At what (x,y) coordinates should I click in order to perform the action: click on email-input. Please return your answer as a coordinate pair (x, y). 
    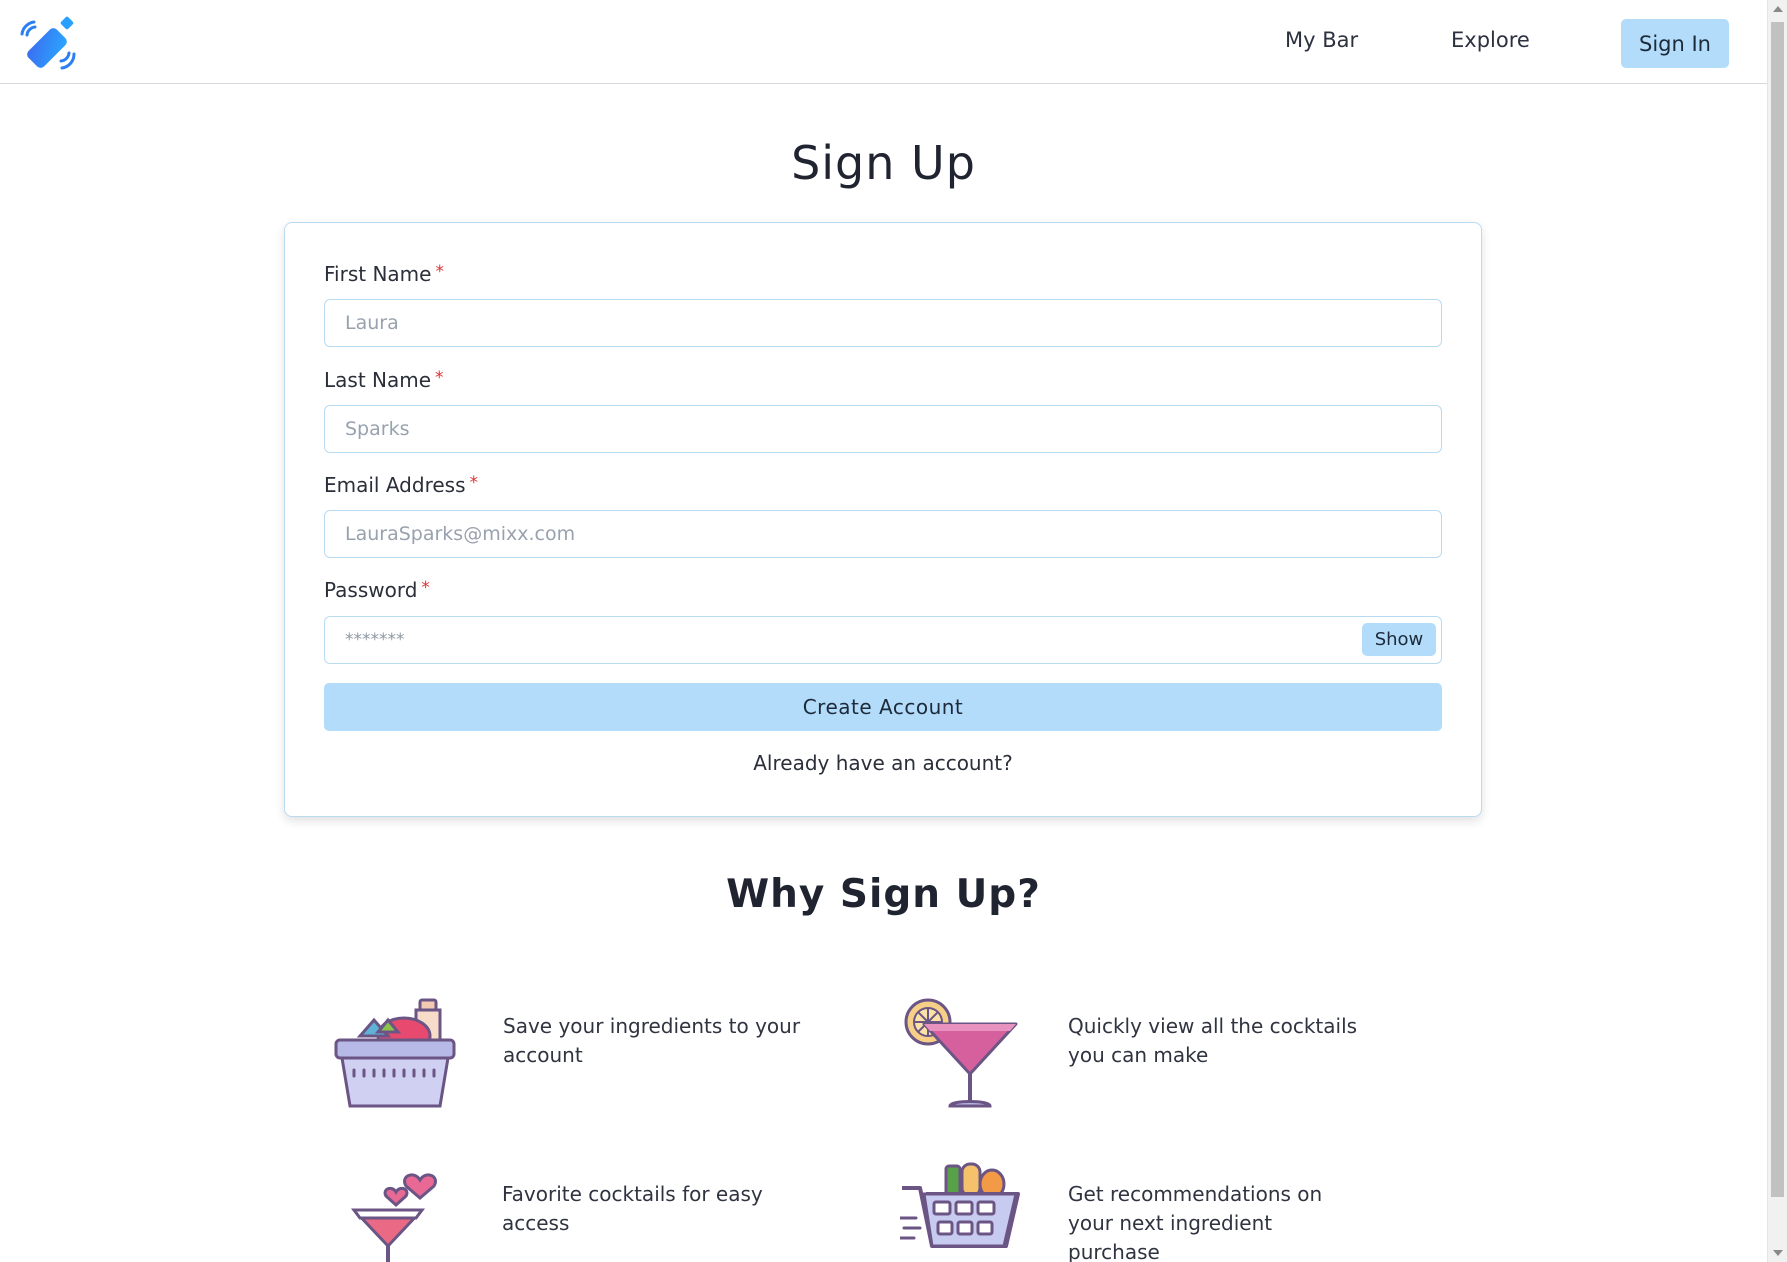
    Looking at the image, I should click on (883, 534).